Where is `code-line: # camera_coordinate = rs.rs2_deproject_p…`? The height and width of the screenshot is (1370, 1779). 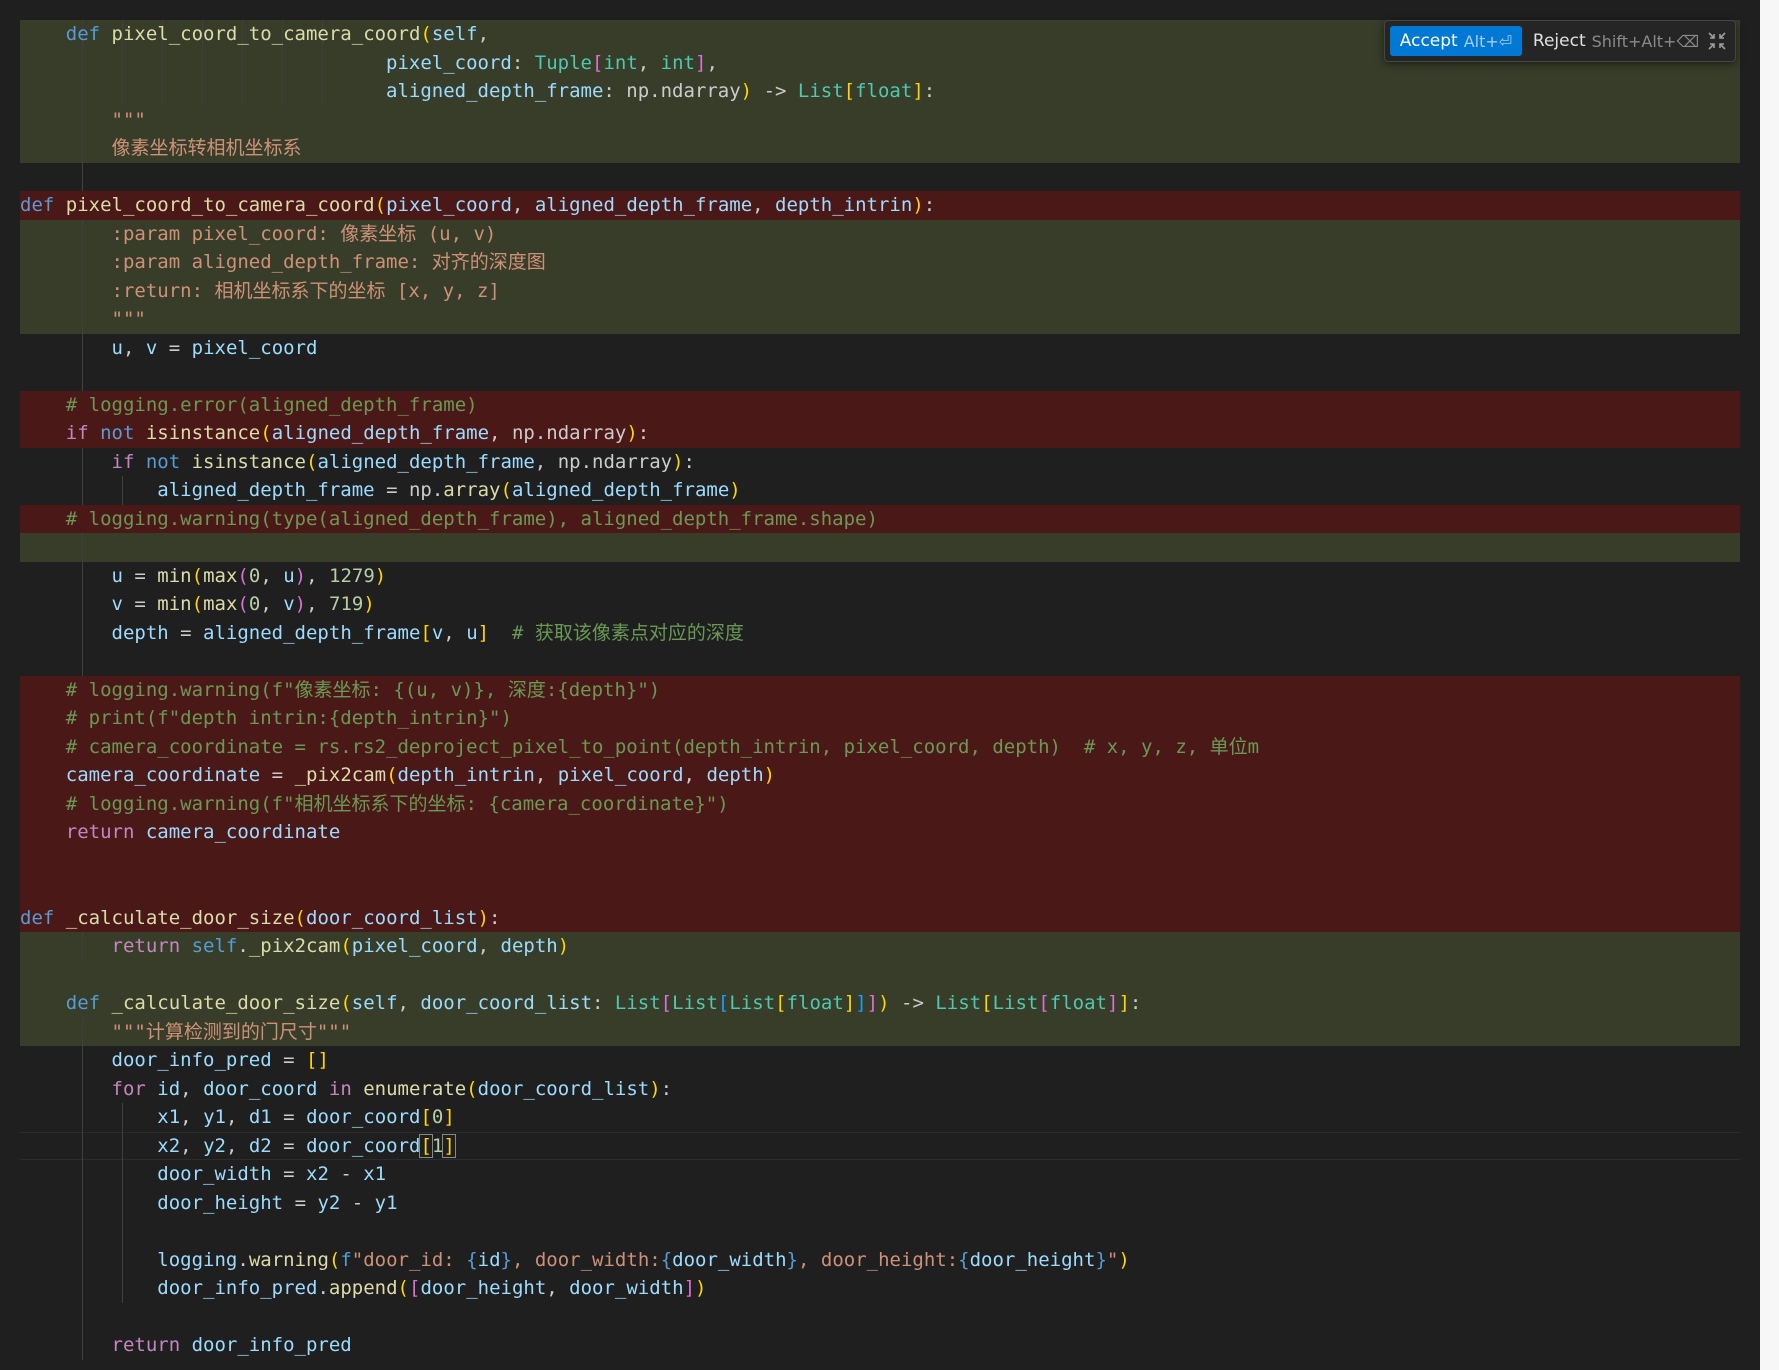 code-line: # camera_coordinate = rs.rs2_deproject_p… is located at coordinates (880, 746).